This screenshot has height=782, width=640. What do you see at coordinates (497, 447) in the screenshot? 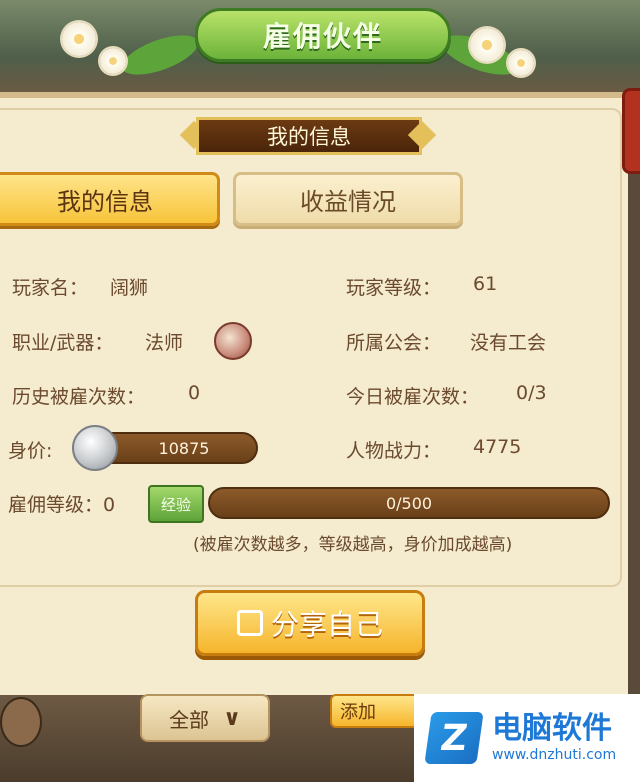
I see `power-value: 4775` at bounding box center [497, 447].